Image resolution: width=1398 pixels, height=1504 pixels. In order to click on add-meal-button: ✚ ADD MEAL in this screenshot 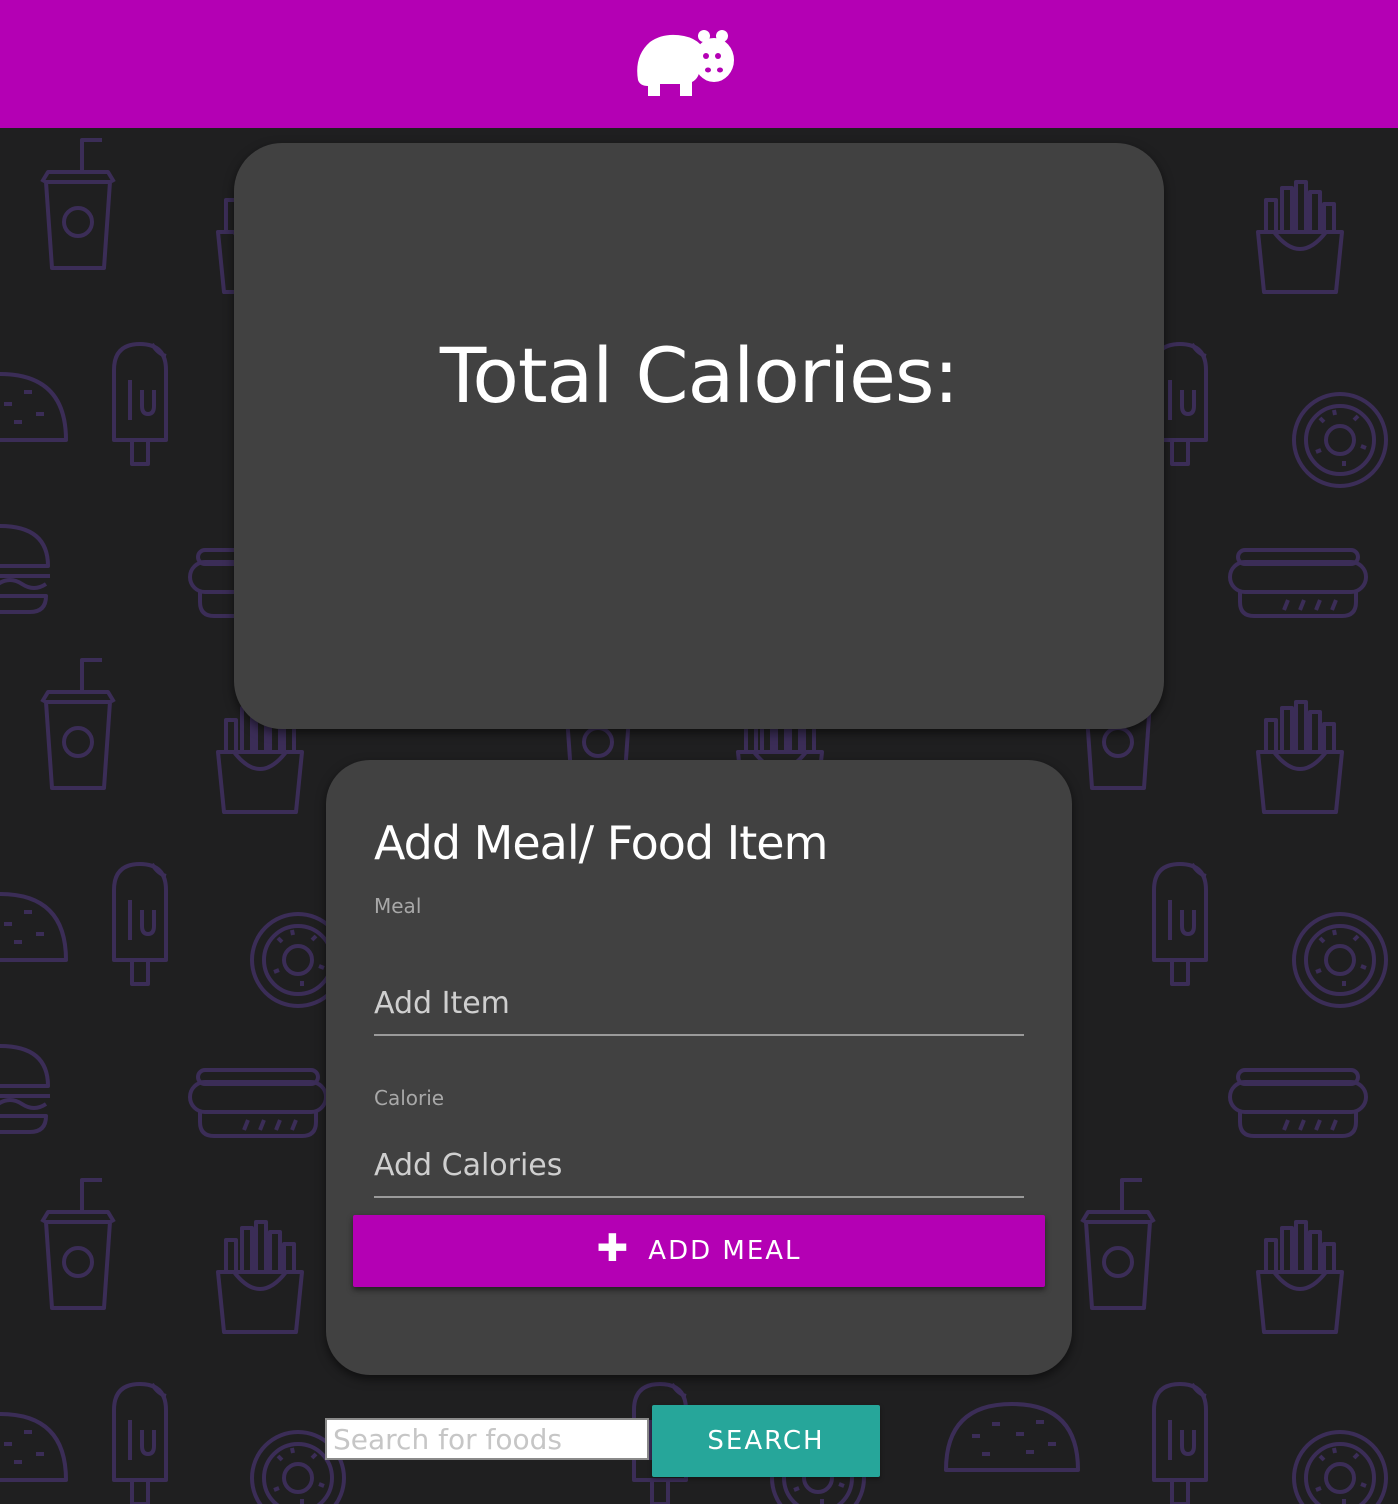, I will do `click(699, 1251)`.